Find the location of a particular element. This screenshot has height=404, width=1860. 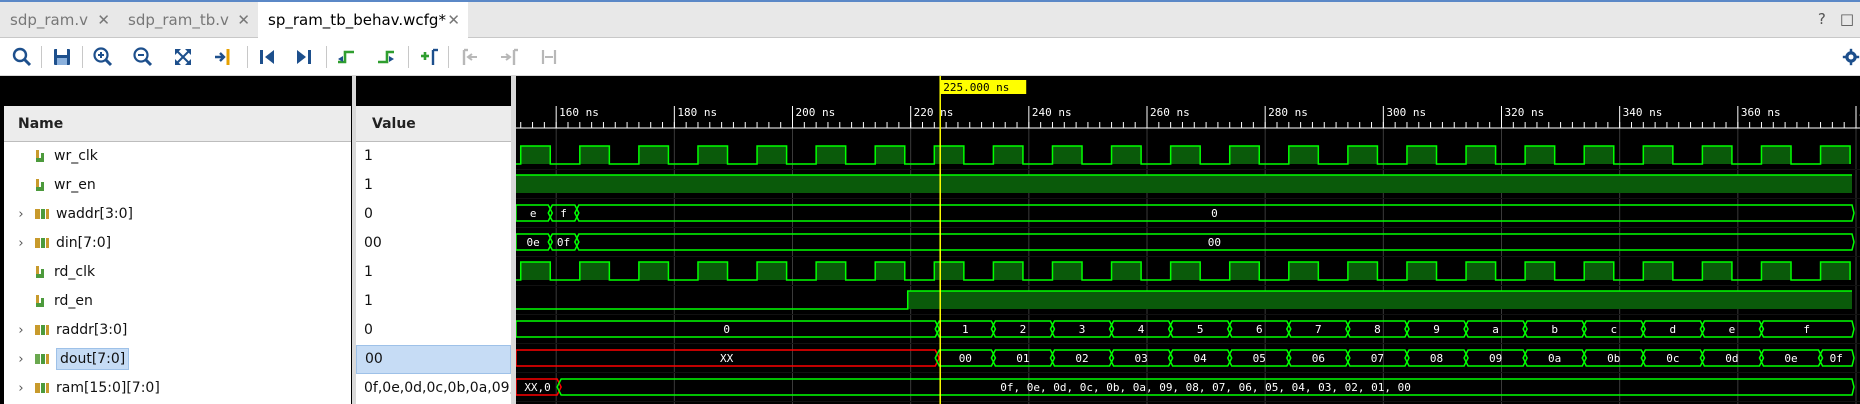

tab-sdp-ram-v: sdp_ram.v ✕ is located at coordinates (59, 20).